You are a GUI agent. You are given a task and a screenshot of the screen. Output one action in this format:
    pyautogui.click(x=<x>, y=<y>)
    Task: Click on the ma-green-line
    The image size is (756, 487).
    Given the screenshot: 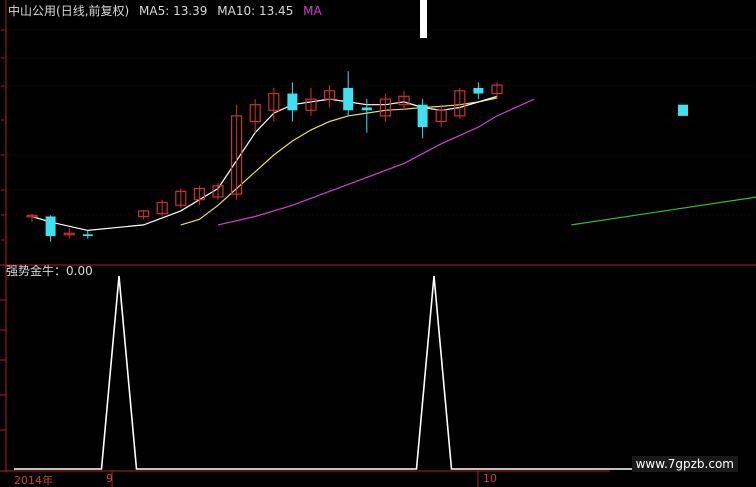 What is the action you would take?
    pyautogui.click(x=663, y=211)
    